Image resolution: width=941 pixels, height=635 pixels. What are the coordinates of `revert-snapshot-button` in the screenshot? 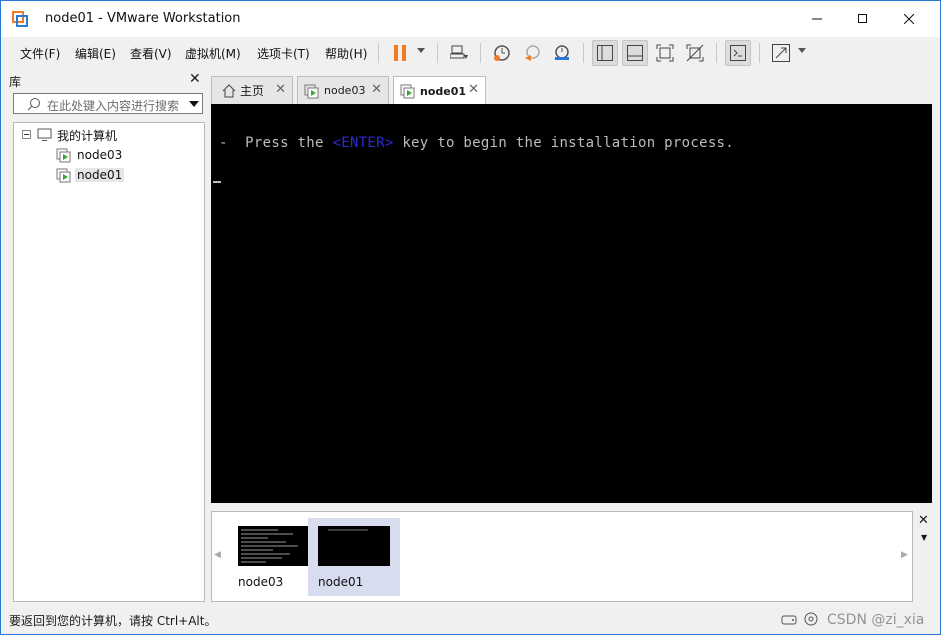 It's located at (532, 53).